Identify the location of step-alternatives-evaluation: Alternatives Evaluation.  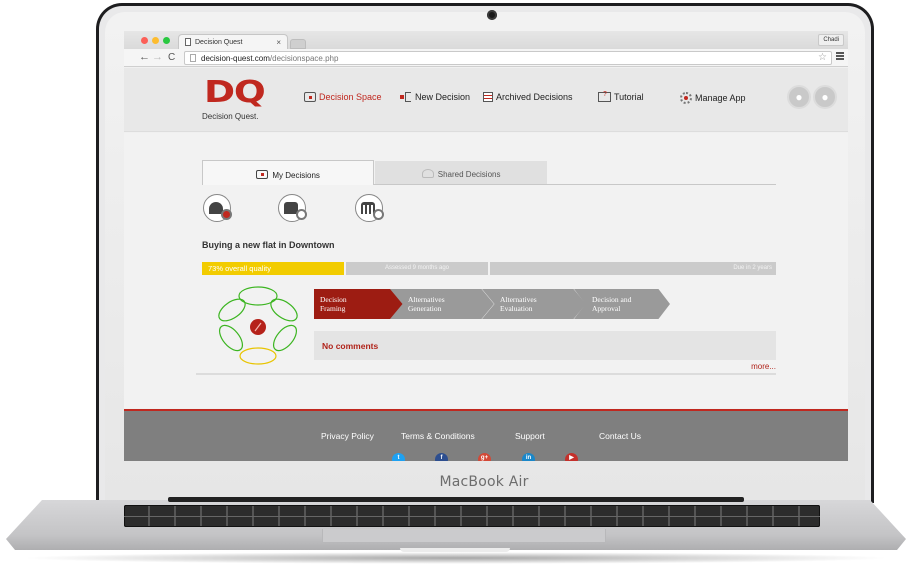
(534, 304).